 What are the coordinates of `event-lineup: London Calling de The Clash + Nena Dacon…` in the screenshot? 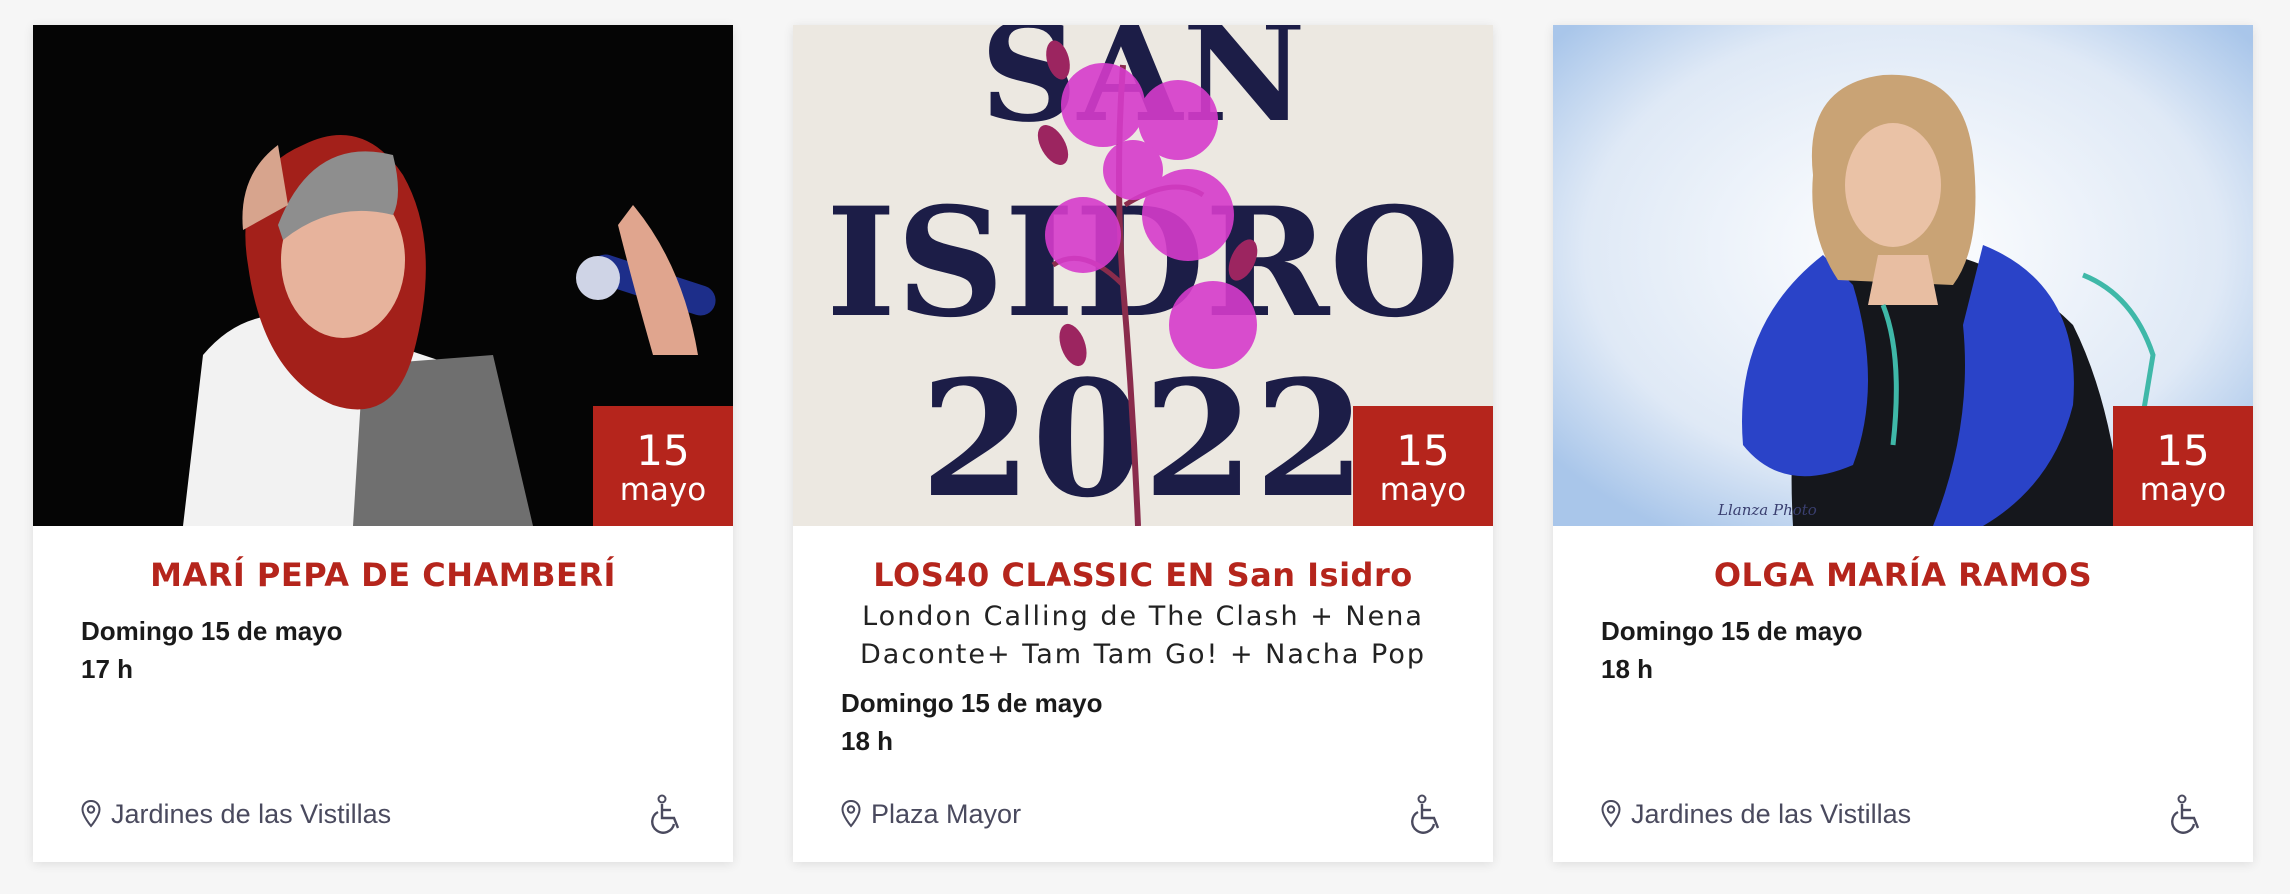 It's located at (1143, 635).